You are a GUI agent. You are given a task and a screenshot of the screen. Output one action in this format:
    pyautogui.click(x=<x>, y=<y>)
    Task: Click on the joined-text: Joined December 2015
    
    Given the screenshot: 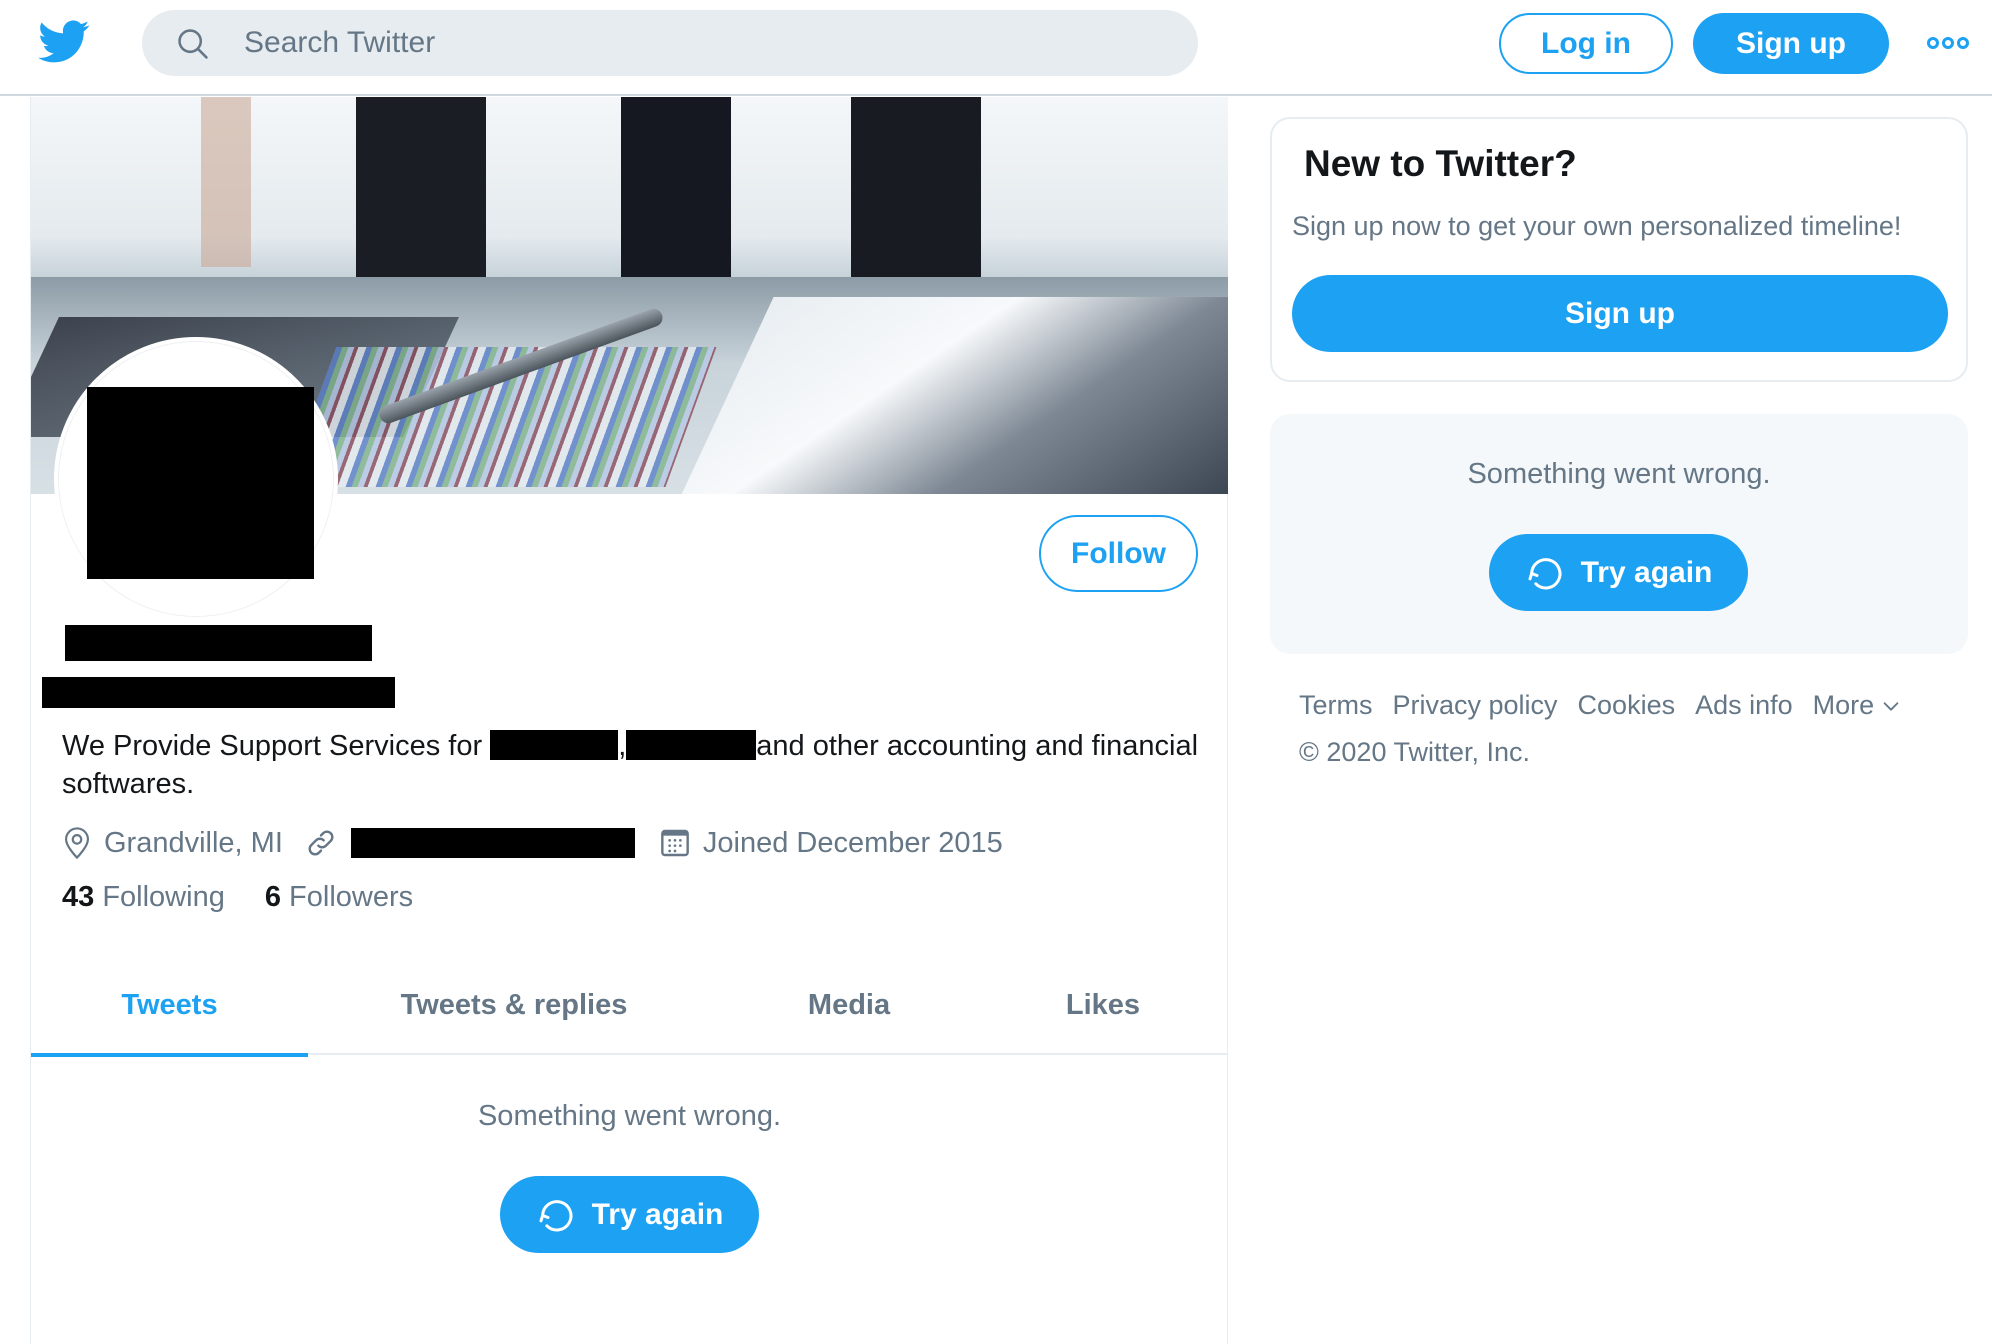 What is the action you would take?
    pyautogui.click(x=852, y=842)
    